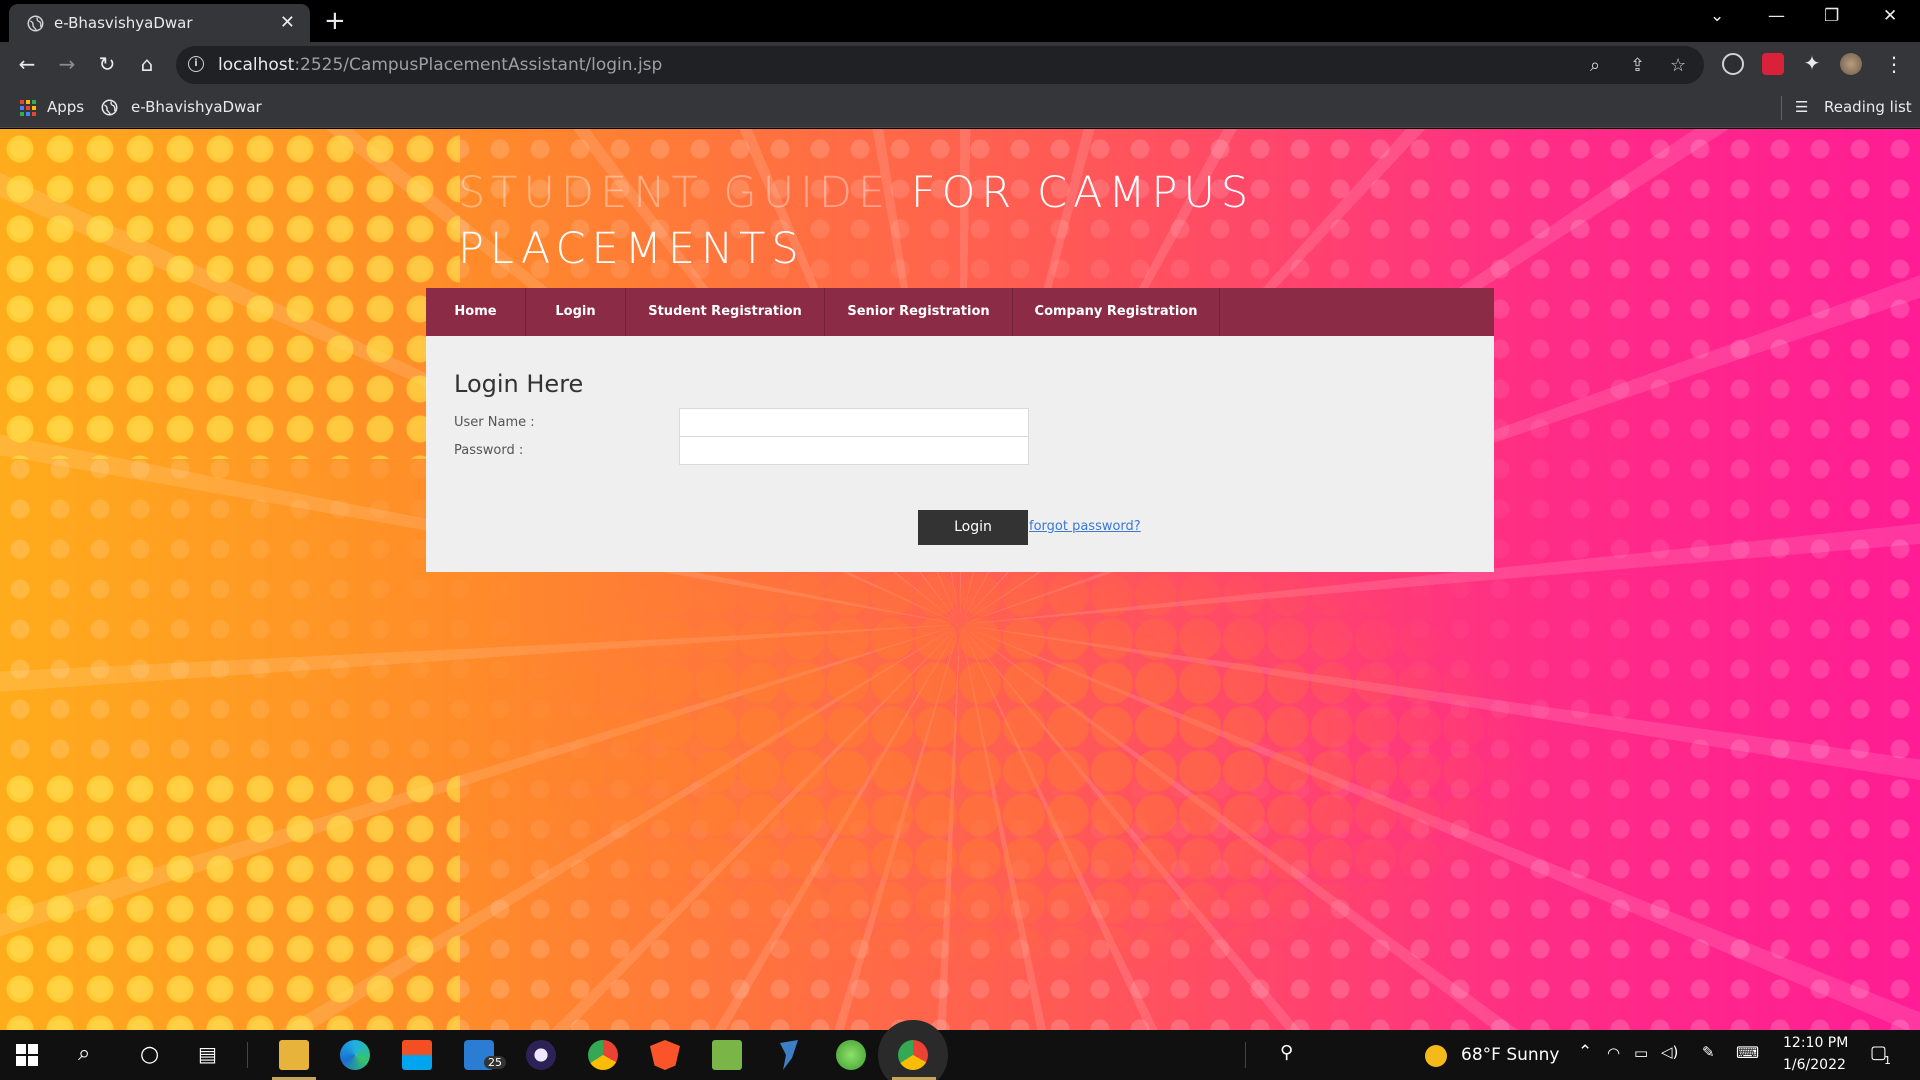 The image size is (1920, 1080). I want to click on tab-strip: e-BhasvishyaDwar ✕ + ⌄ — ❐ ✕, so click(960, 21).